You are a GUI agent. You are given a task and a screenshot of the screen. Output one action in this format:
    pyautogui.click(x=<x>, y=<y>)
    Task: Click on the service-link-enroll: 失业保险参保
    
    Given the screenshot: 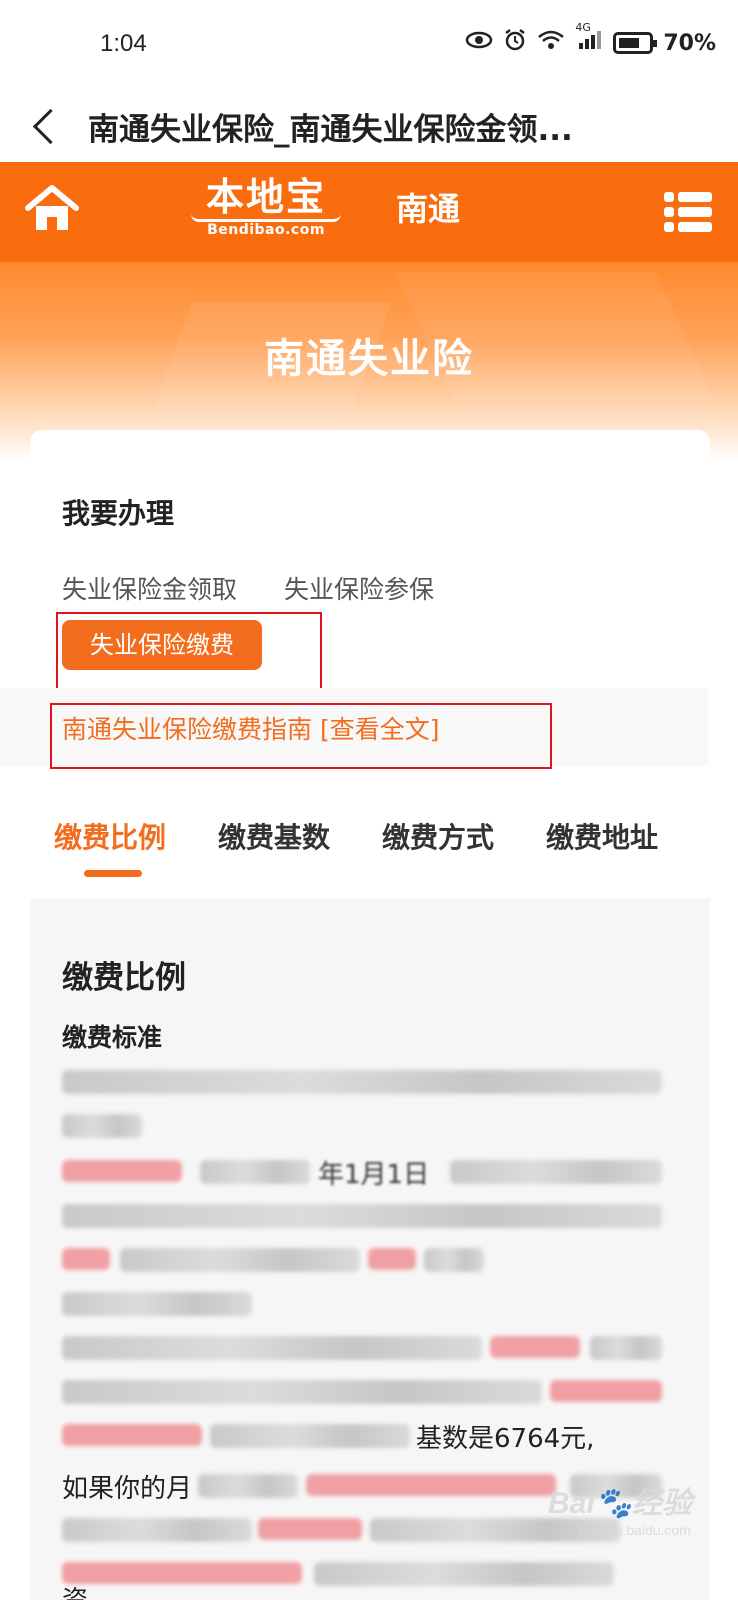 What is the action you would take?
    pyautogui.click(x=359, y=588)
    